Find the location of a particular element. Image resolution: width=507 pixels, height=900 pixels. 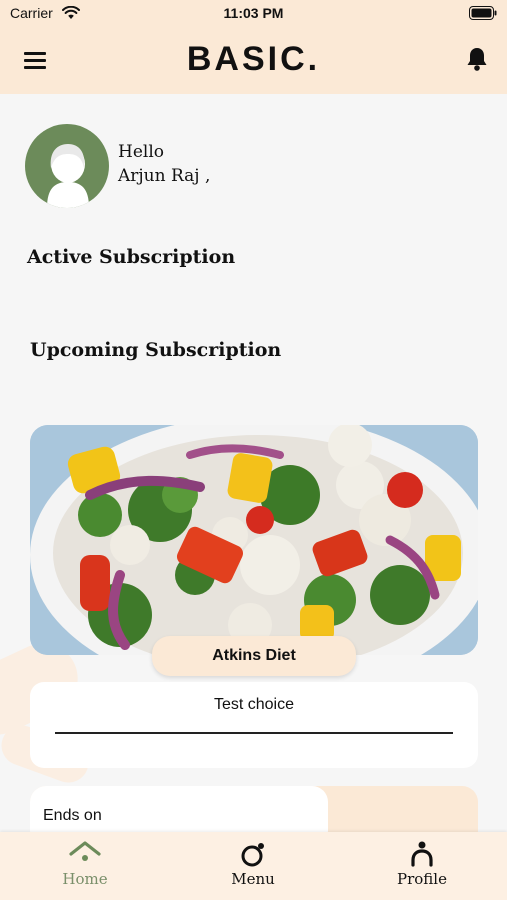

greeting-hello: Hello is located at coordinates (141, 152).